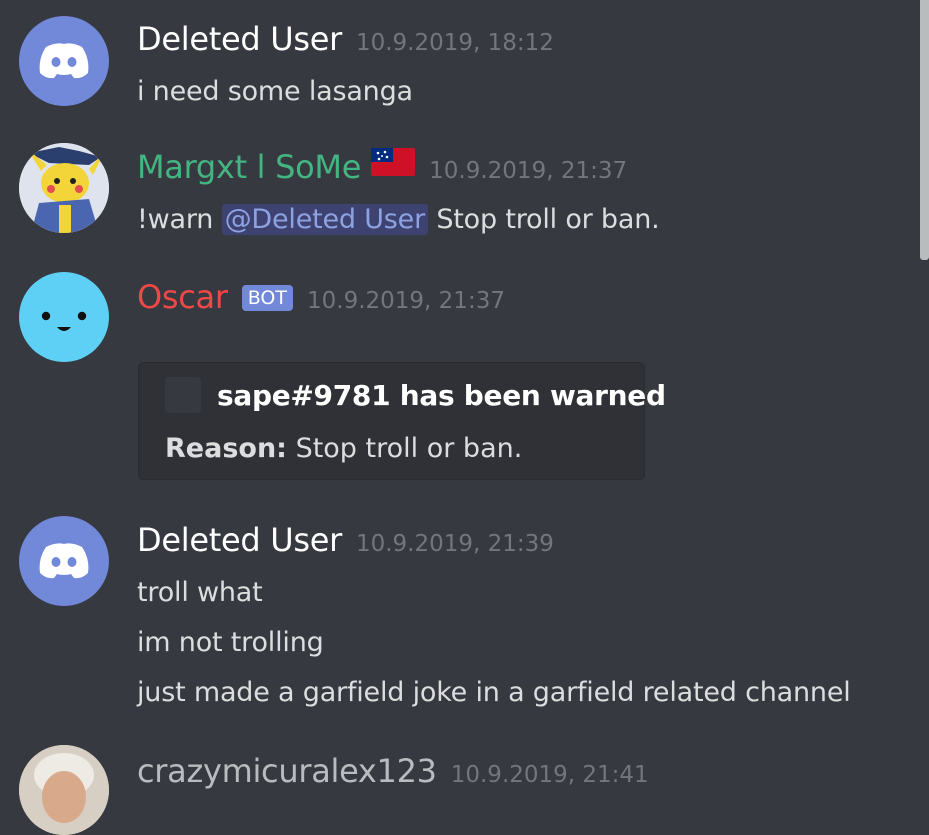 The height and width of the screenshot is (835, 929). I want to click on timestamp: 10.9.2019, 18:12, so click(454, 43).